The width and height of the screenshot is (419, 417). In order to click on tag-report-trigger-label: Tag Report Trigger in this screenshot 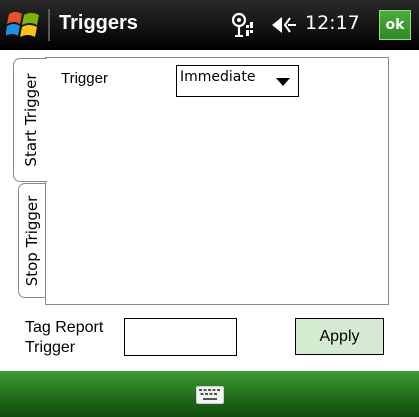, I will do `click(64, 338)`.